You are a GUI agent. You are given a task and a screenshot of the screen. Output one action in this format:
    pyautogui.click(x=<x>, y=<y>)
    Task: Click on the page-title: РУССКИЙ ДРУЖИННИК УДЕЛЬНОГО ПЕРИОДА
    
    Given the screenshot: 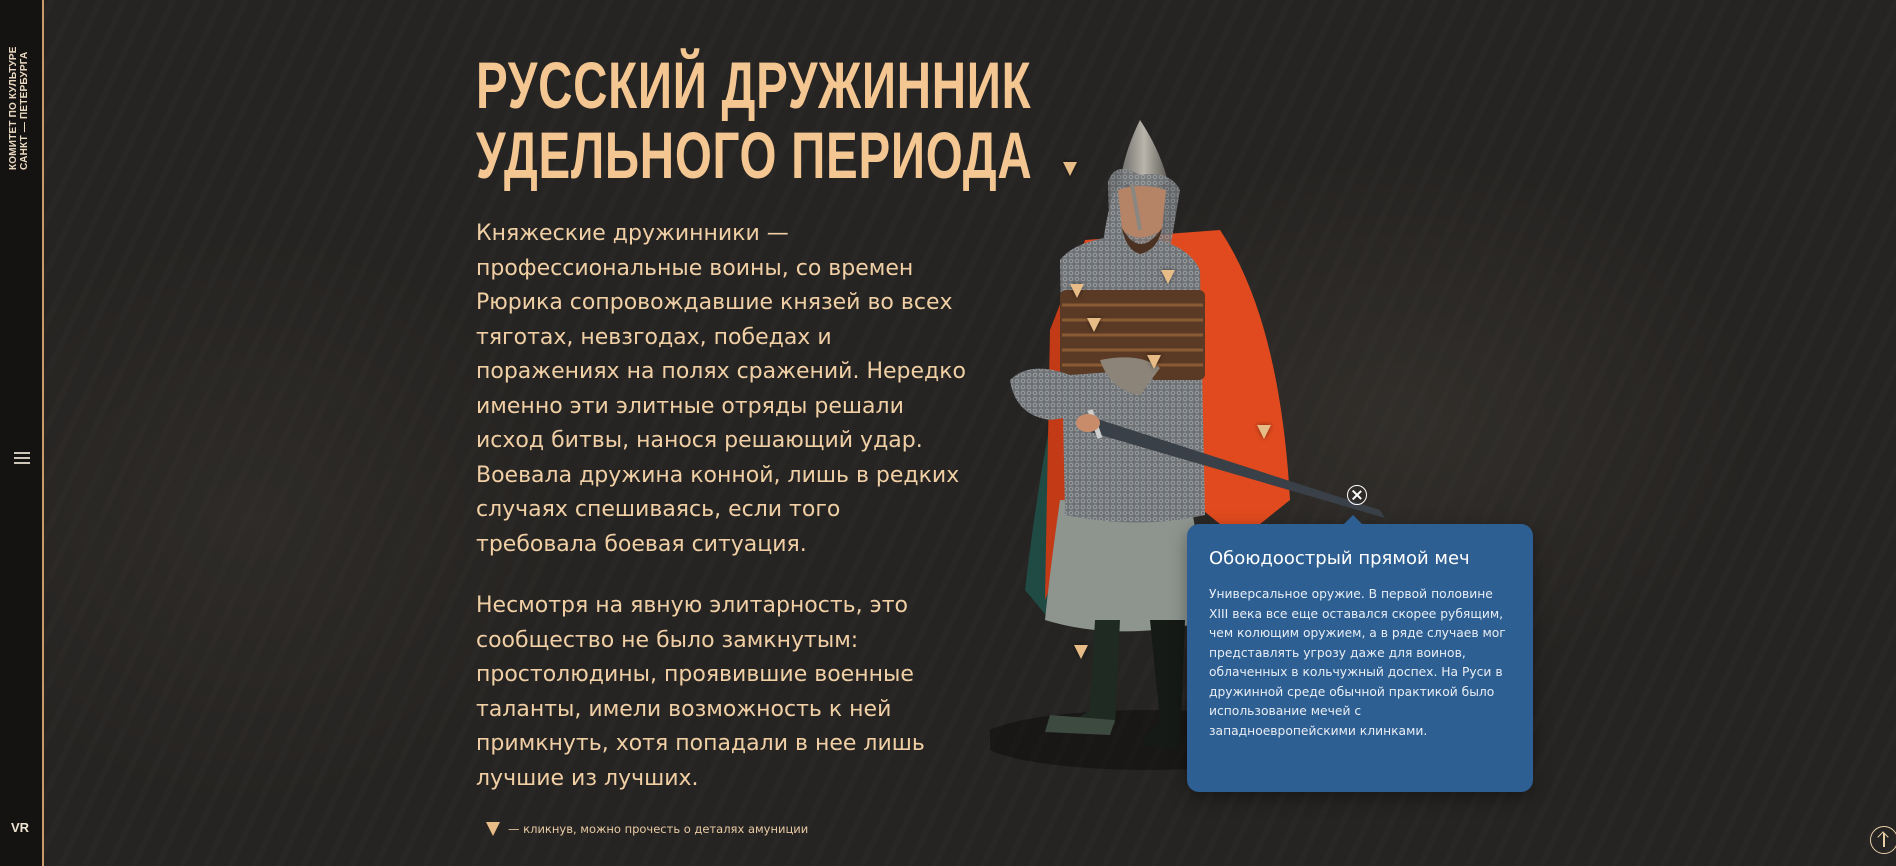 What is the action you would take?
    pyautogui.click(x=754, y=120)
    